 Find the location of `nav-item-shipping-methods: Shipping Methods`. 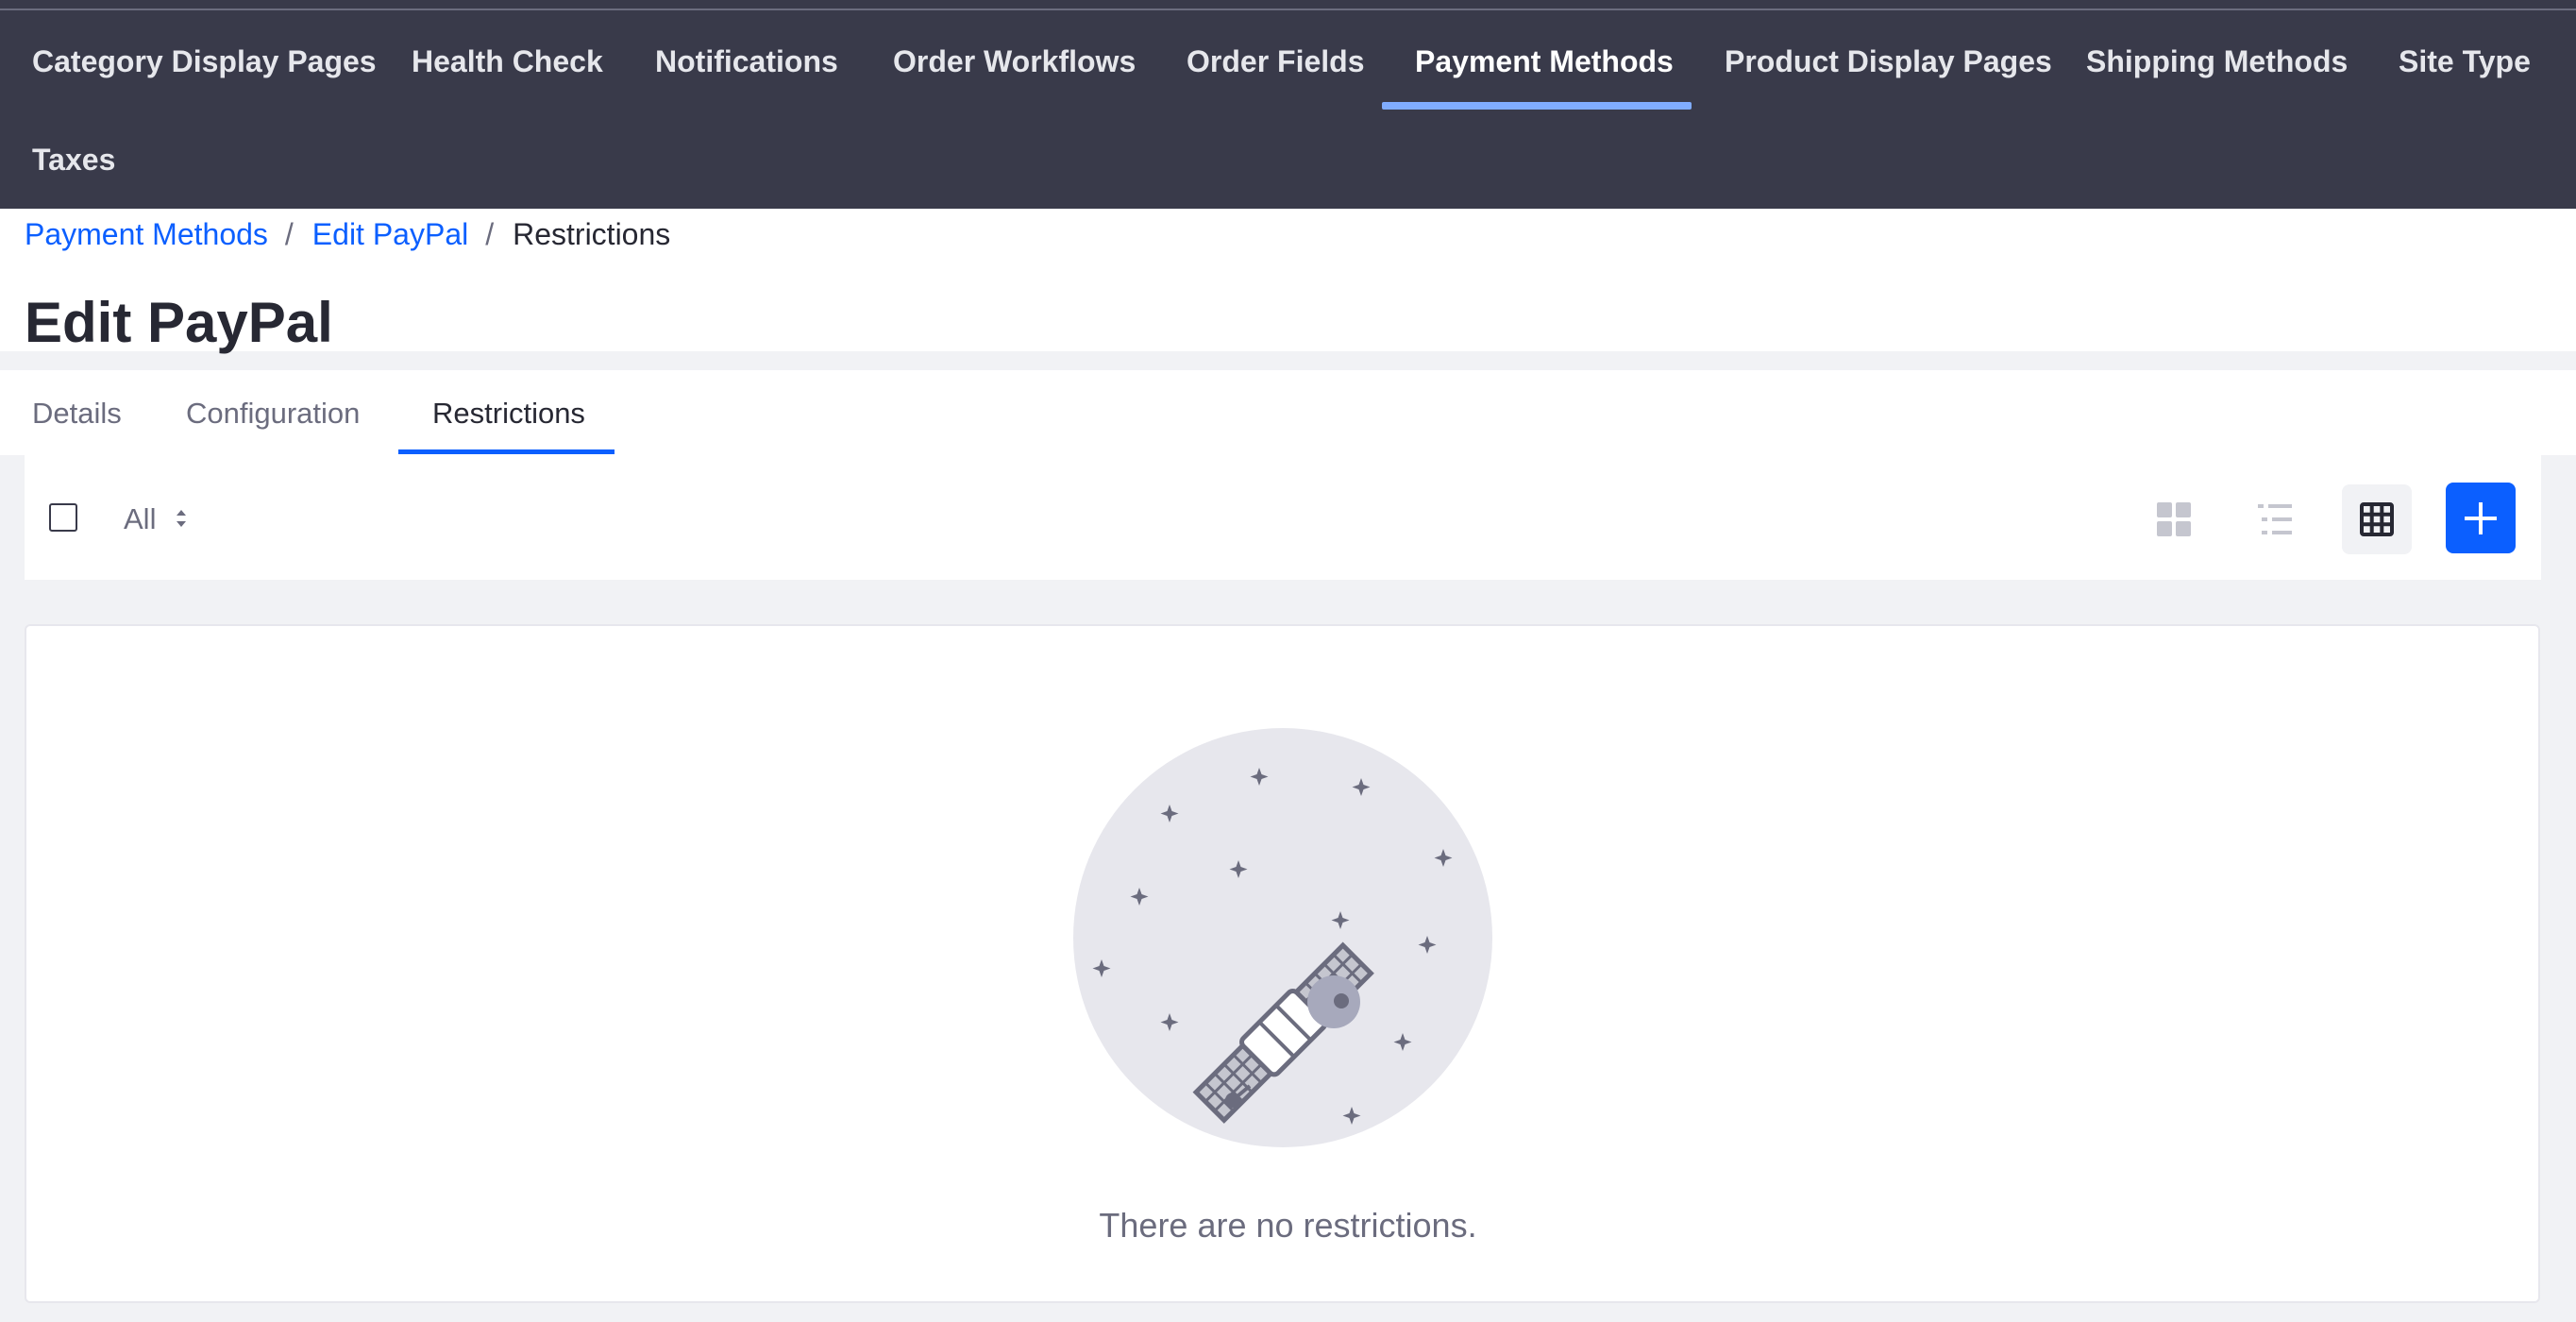

nav-item-shipping-methods: Shipping Methods is located at coordinates (2217, 61).